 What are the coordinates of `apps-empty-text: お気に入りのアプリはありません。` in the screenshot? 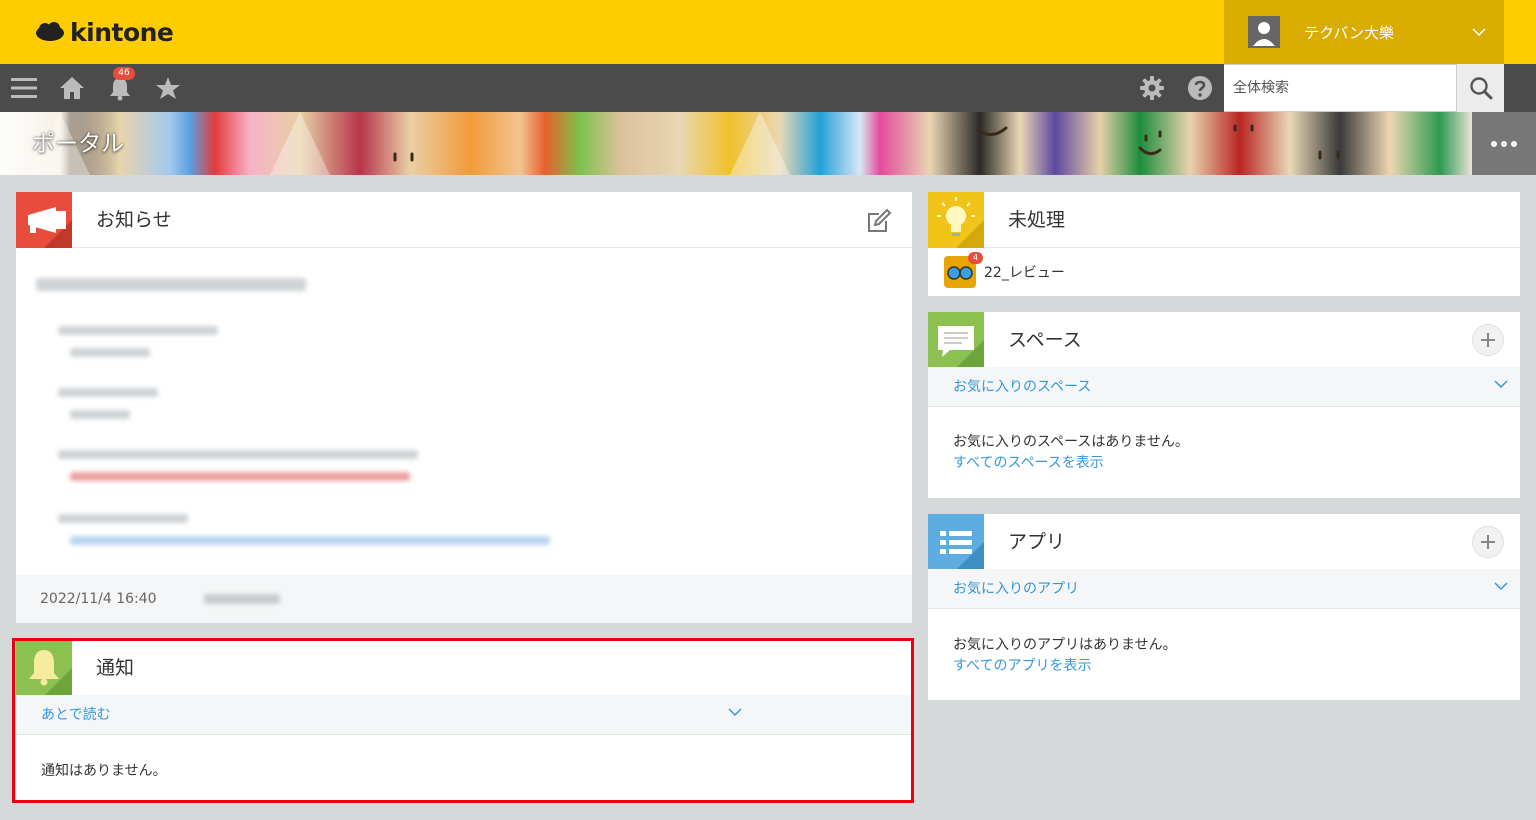 It's located at (1065, 645).